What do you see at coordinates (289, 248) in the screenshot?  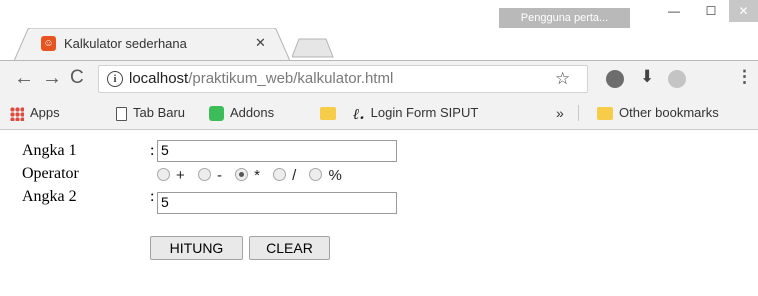 I see `clear-button: CLEAR` at bounding box center [289, 248].